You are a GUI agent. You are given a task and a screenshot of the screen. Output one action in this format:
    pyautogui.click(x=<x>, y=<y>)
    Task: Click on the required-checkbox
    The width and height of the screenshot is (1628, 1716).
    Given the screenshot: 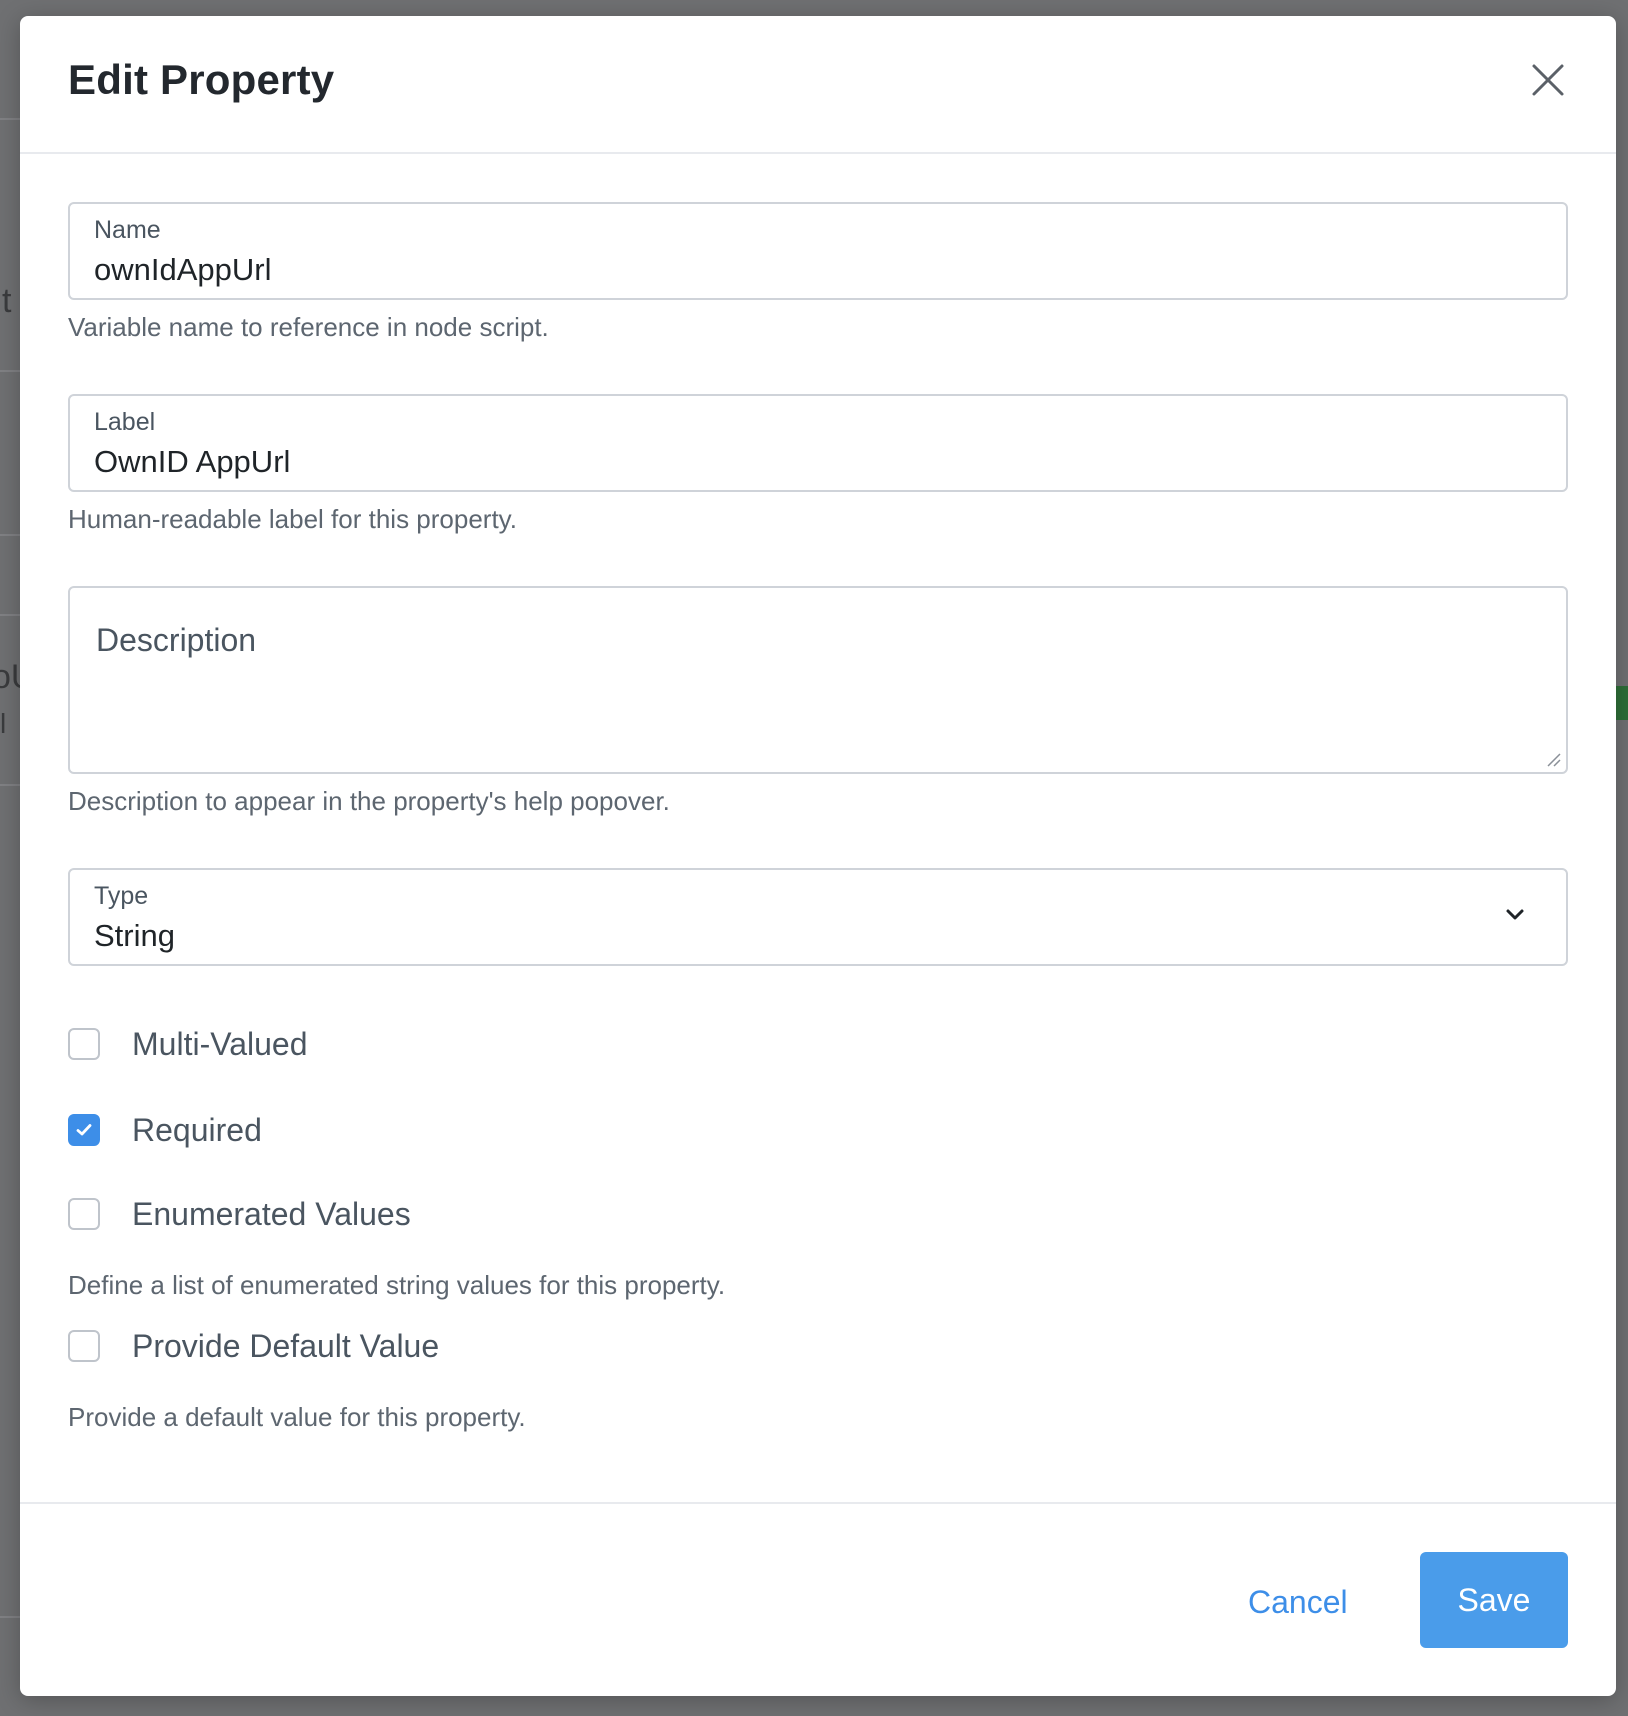 What is the action you would take?
    pyautogui.click(x=84, y=1130)
    